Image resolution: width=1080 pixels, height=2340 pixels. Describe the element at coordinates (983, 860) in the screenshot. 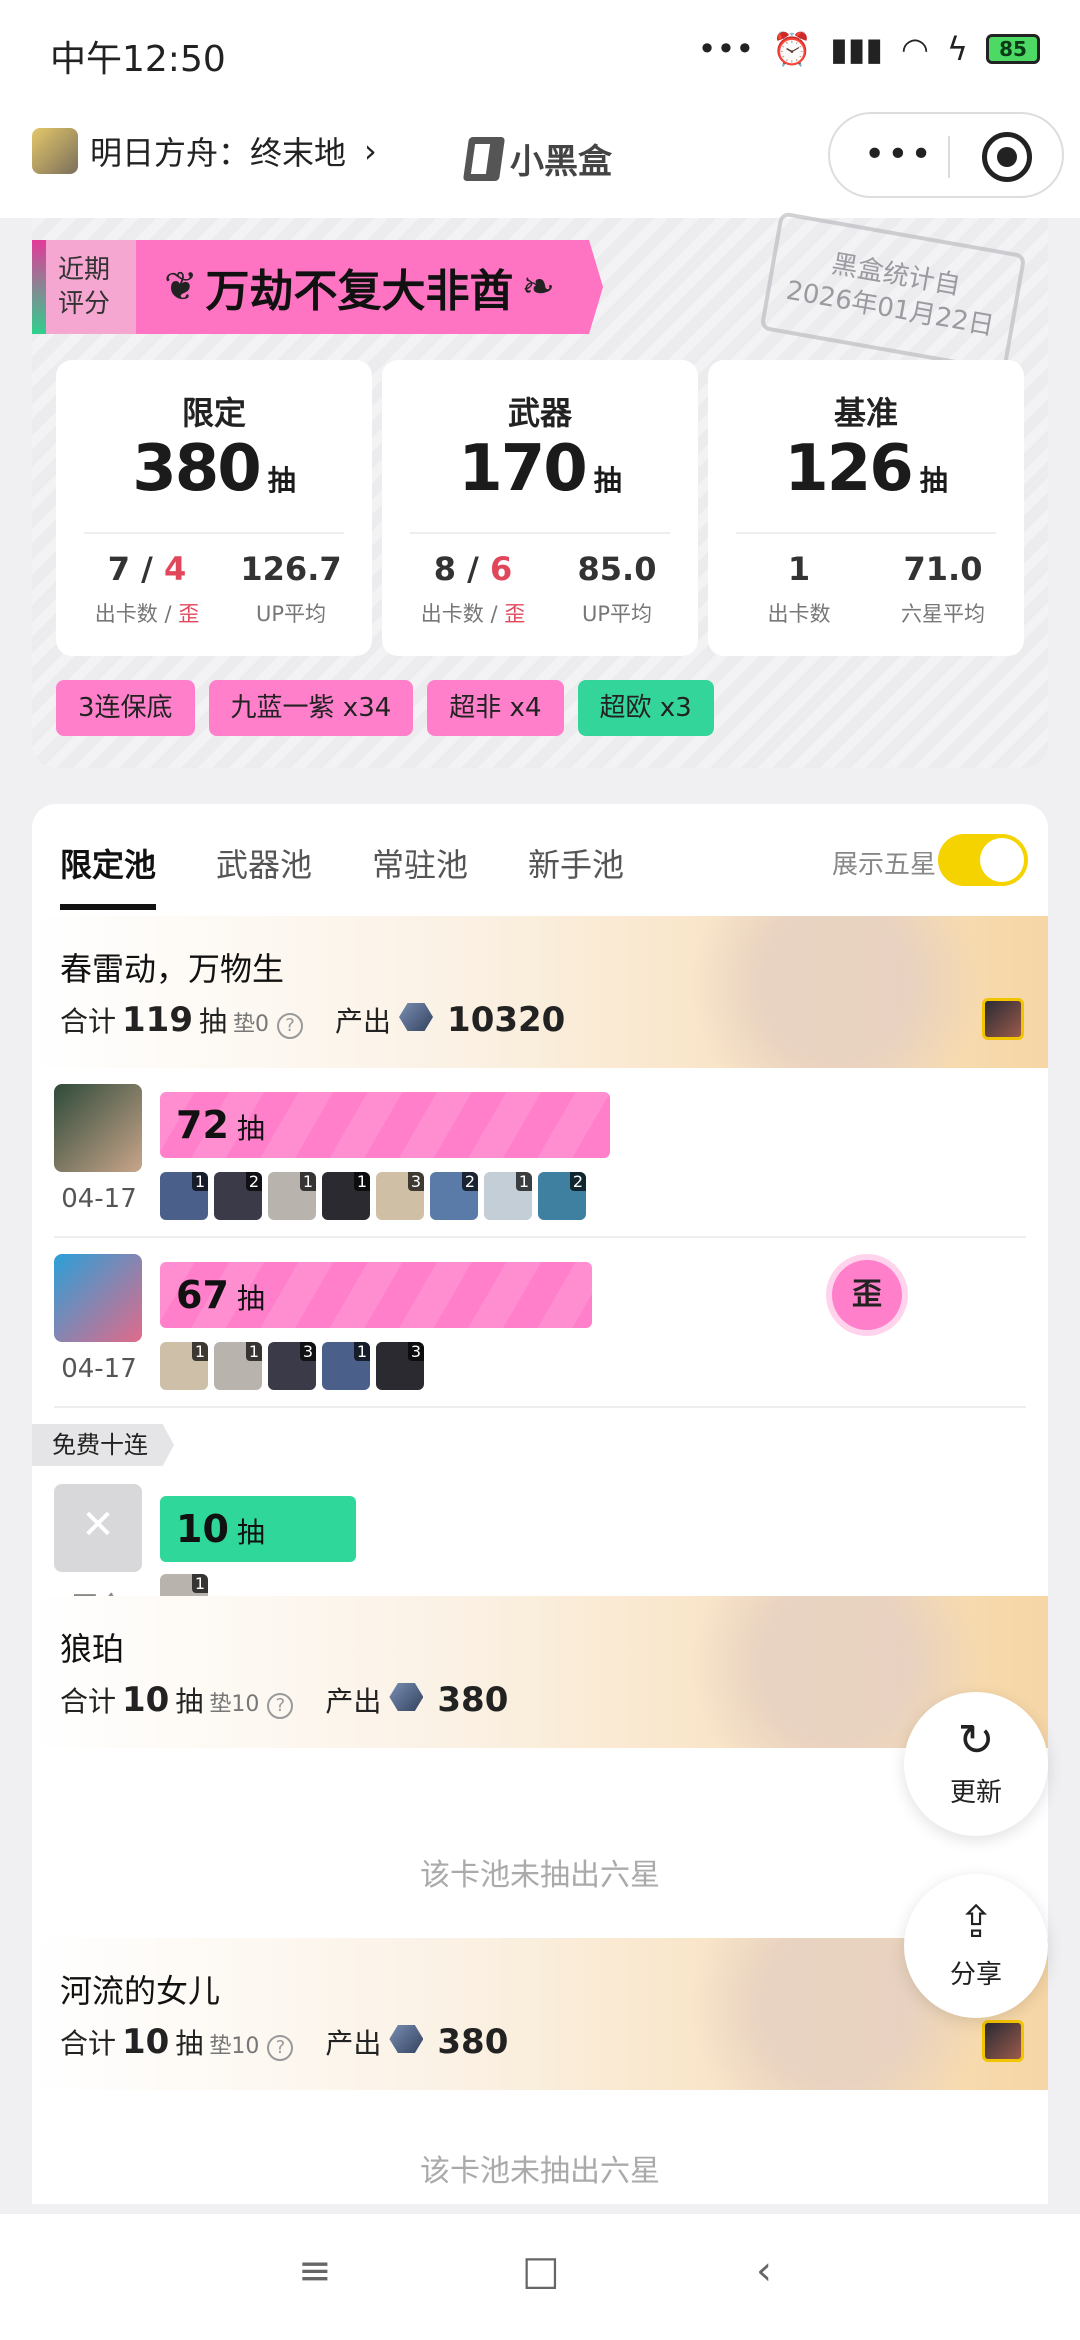

I see `show-five-star-toggle` at that location.